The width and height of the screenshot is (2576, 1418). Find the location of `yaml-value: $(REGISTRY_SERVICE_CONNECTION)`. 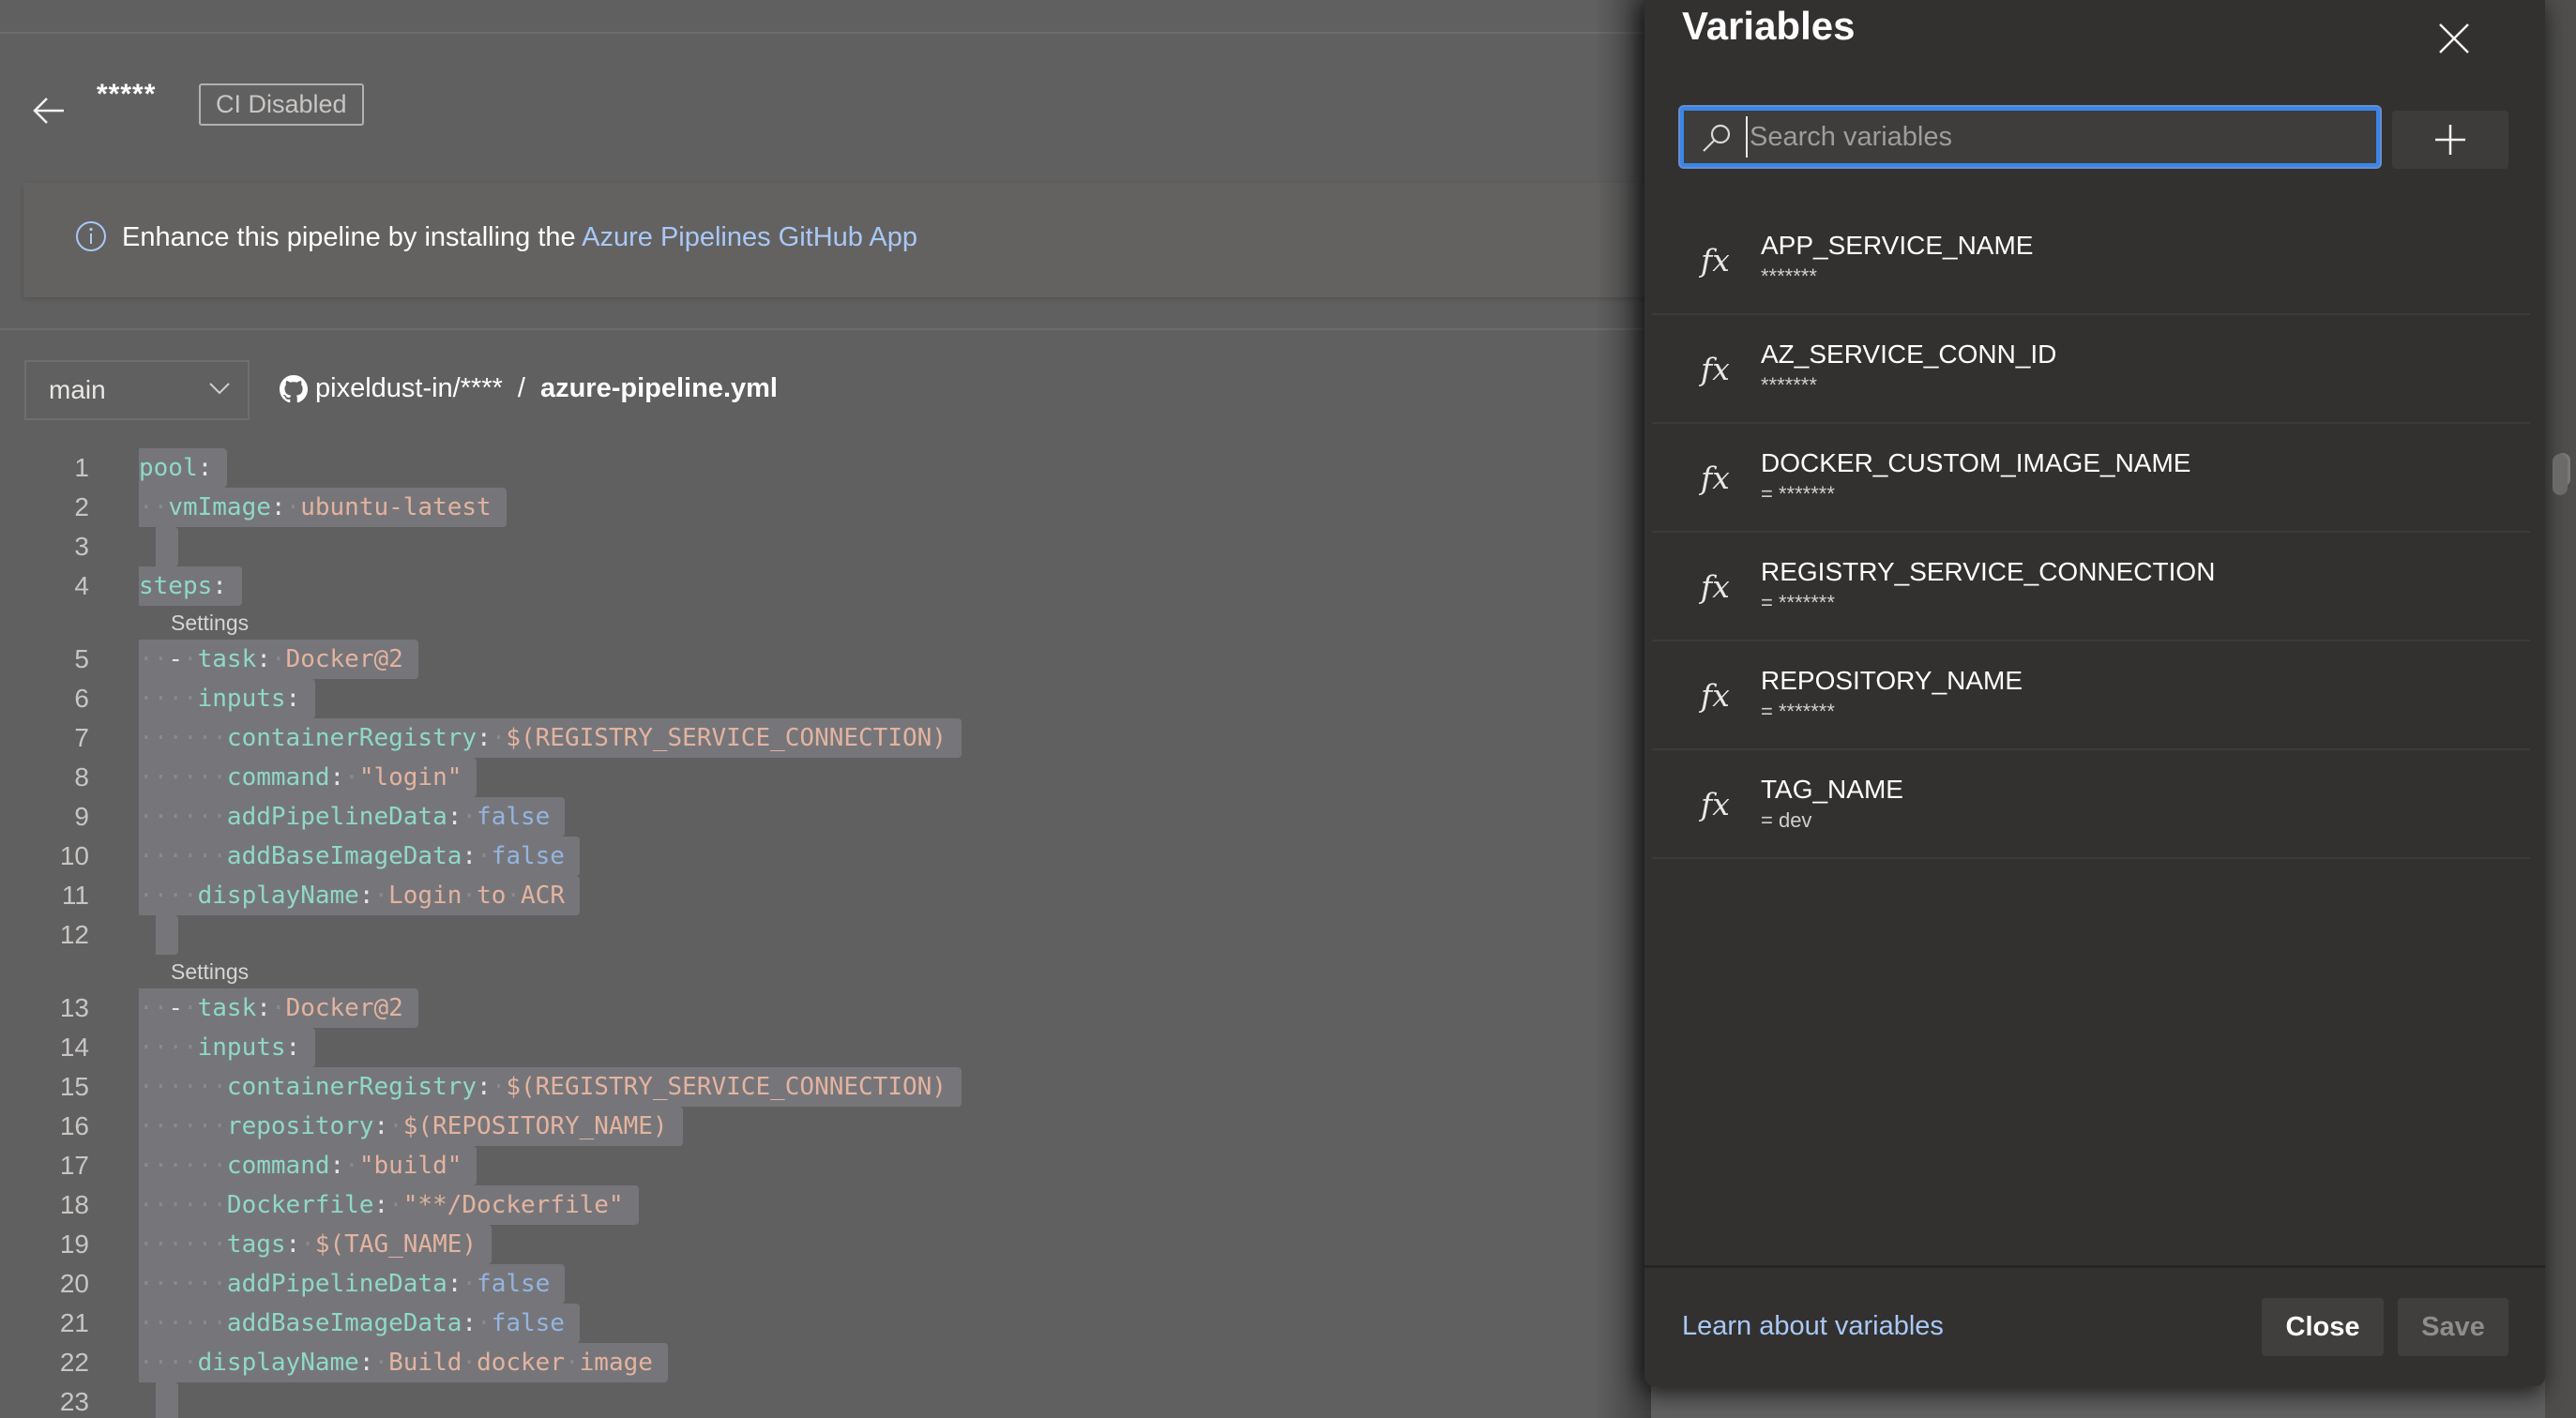

yaml-value: $(REGISTRY_SERVICE_CONNECTION) is located at coordinates (727, 1087).